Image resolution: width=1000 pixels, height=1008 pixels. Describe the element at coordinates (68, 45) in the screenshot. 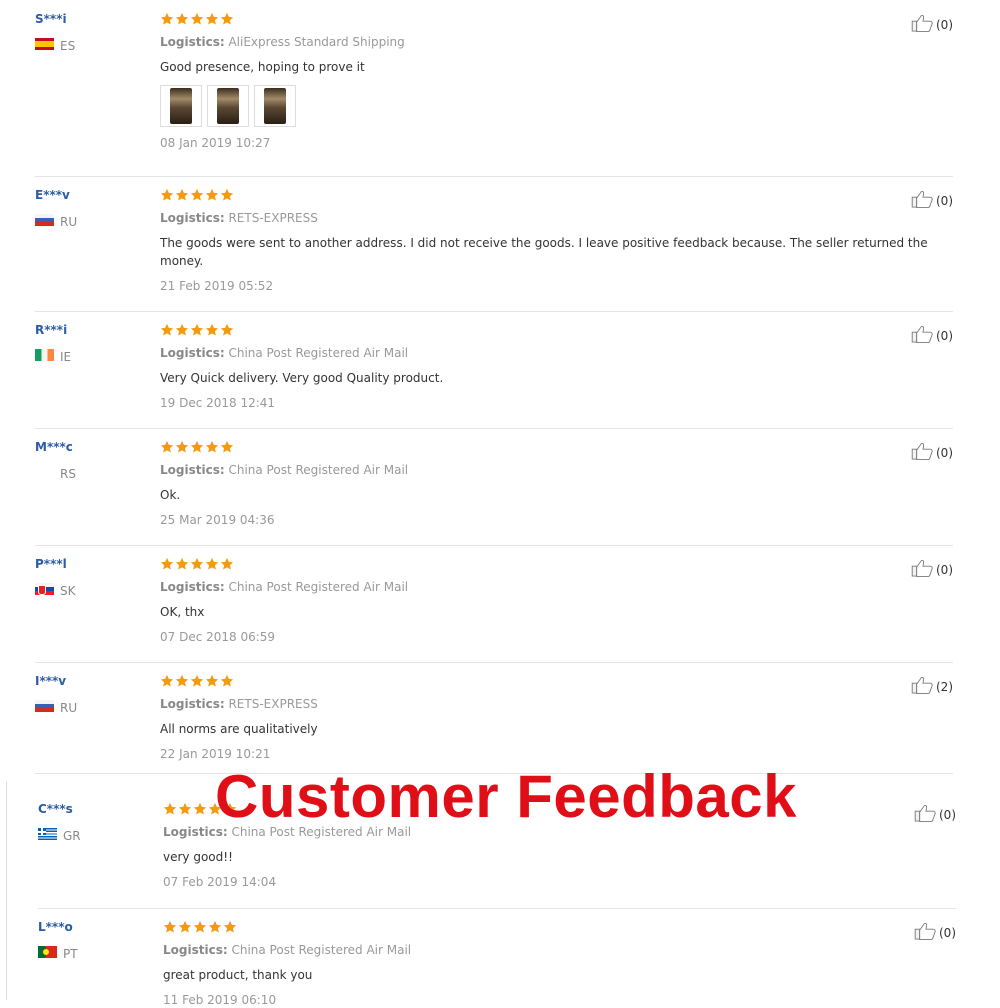

I see `country-code: ES` at that location.